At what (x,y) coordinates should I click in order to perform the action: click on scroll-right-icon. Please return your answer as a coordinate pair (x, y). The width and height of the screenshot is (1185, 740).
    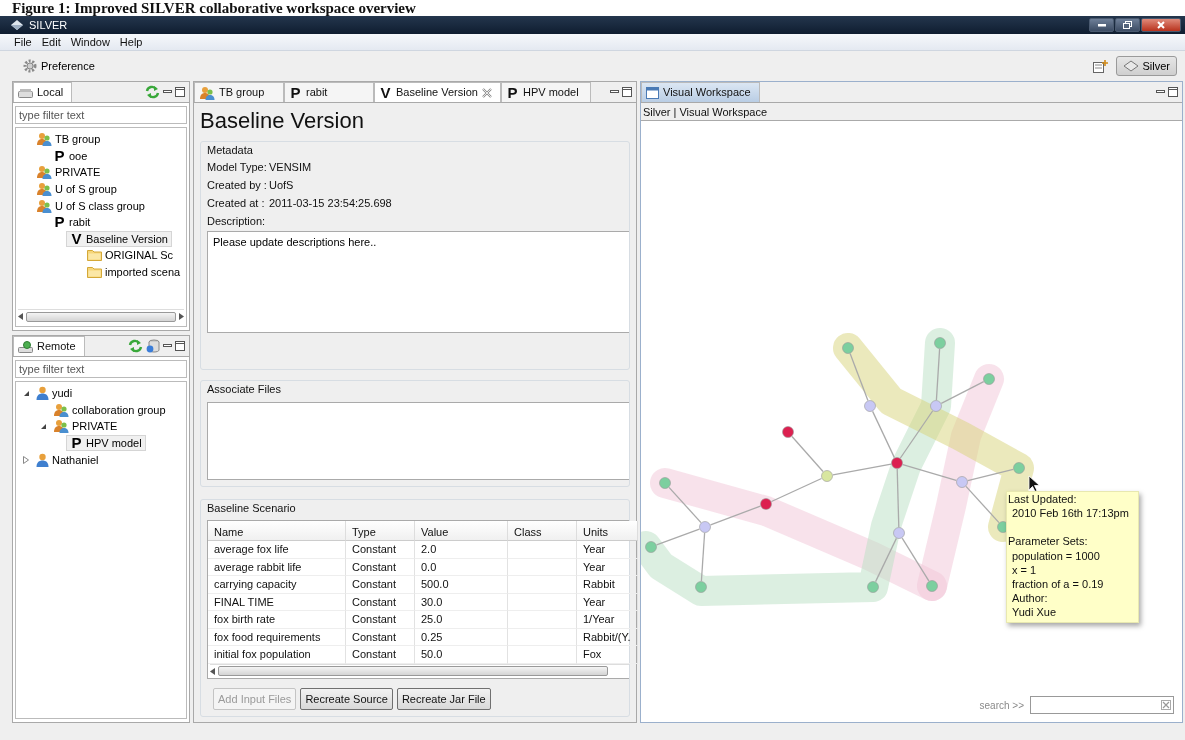
    Looking at the image, I should click on (181, 316).